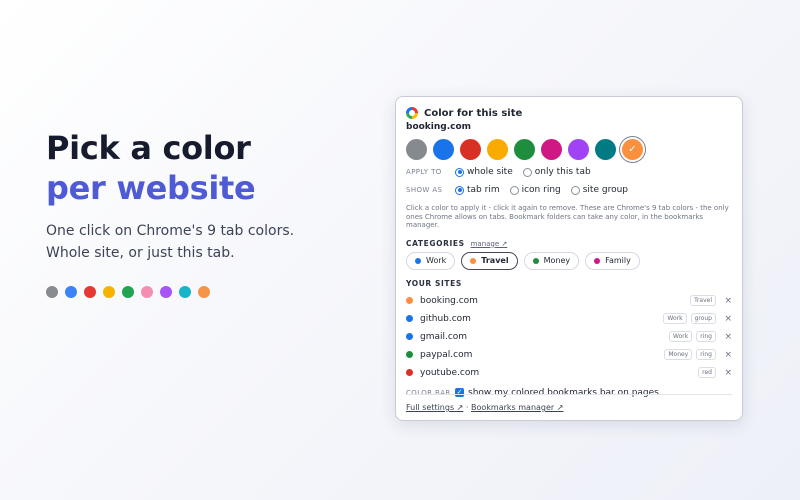  Describe the element at coordinates (569, 301) in the screenshot. I see `site-row: booking.com Travel ×` at that location.